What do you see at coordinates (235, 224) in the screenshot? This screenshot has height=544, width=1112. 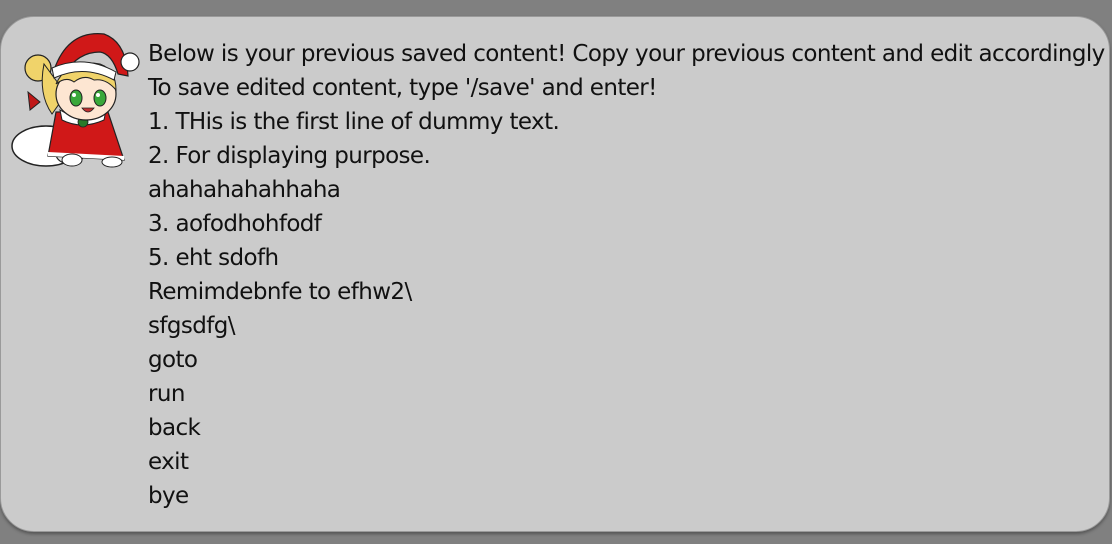 I see `message-line: 3. aofodhohfodf` at bounding box center [235, 224].